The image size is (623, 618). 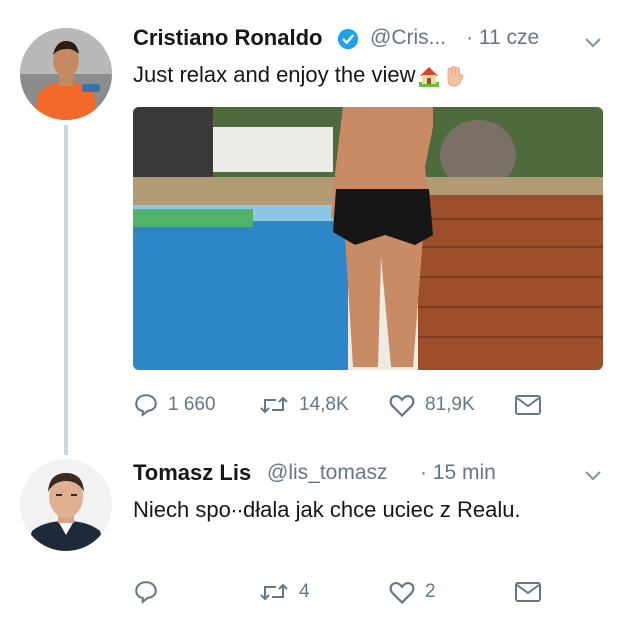 What do you see at coordinates (327, 473) in the screenshot?
I see `author-handle: @lis_tomasz` at bounding box center [327, 473].